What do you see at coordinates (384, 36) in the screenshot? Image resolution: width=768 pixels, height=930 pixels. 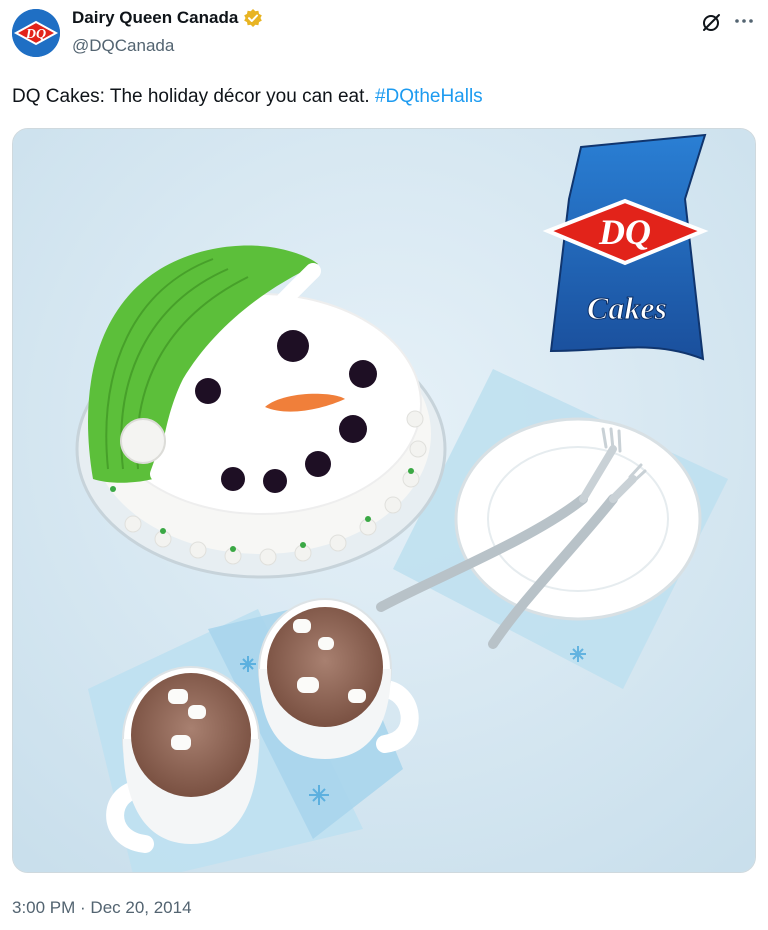 I see `tweet-header: DQ Dairy Queen Canada @DQCanada` at bounding box center [384, 36].